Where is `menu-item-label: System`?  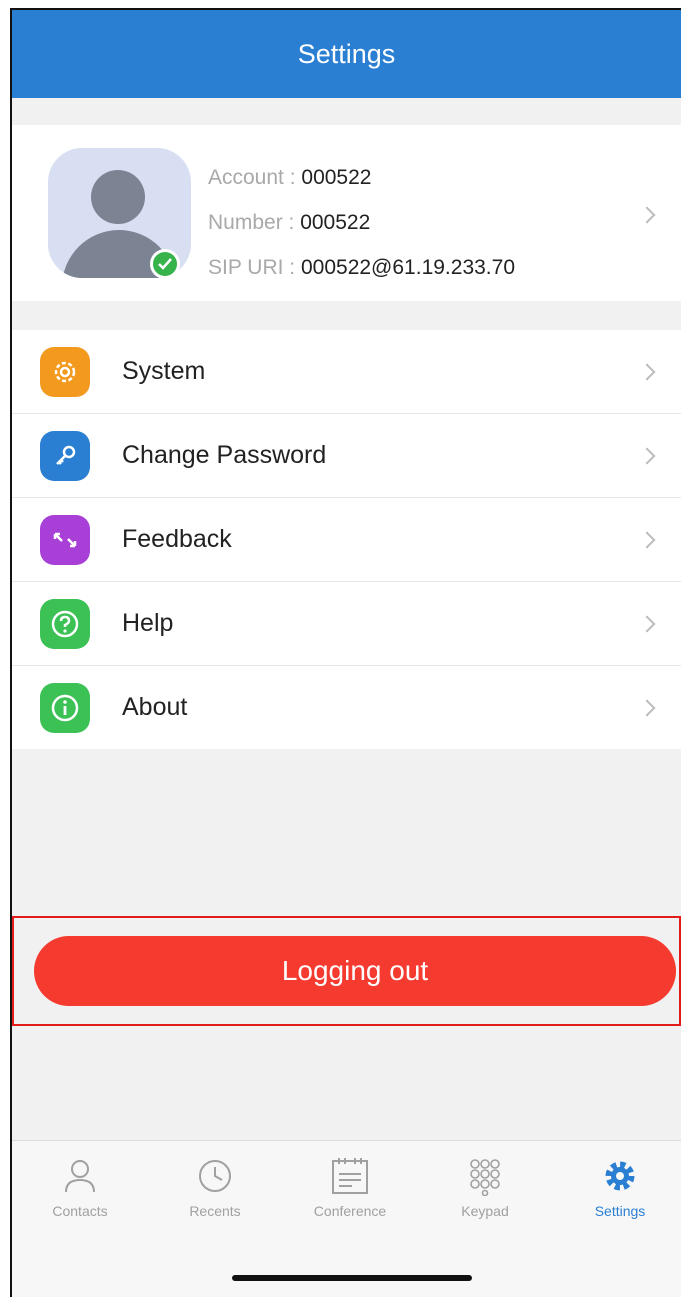 menu-item-label: System is located at coordinates (164, 371).